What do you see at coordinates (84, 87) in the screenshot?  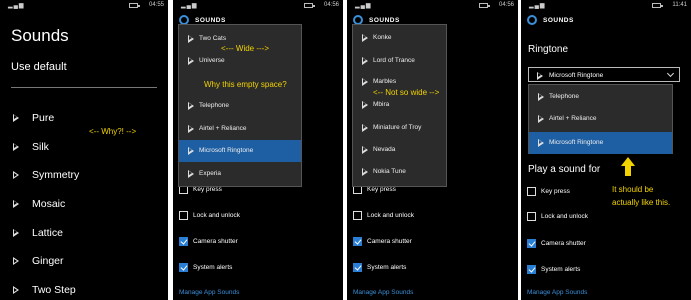 I see `divider` at bounding box center [84, 87].